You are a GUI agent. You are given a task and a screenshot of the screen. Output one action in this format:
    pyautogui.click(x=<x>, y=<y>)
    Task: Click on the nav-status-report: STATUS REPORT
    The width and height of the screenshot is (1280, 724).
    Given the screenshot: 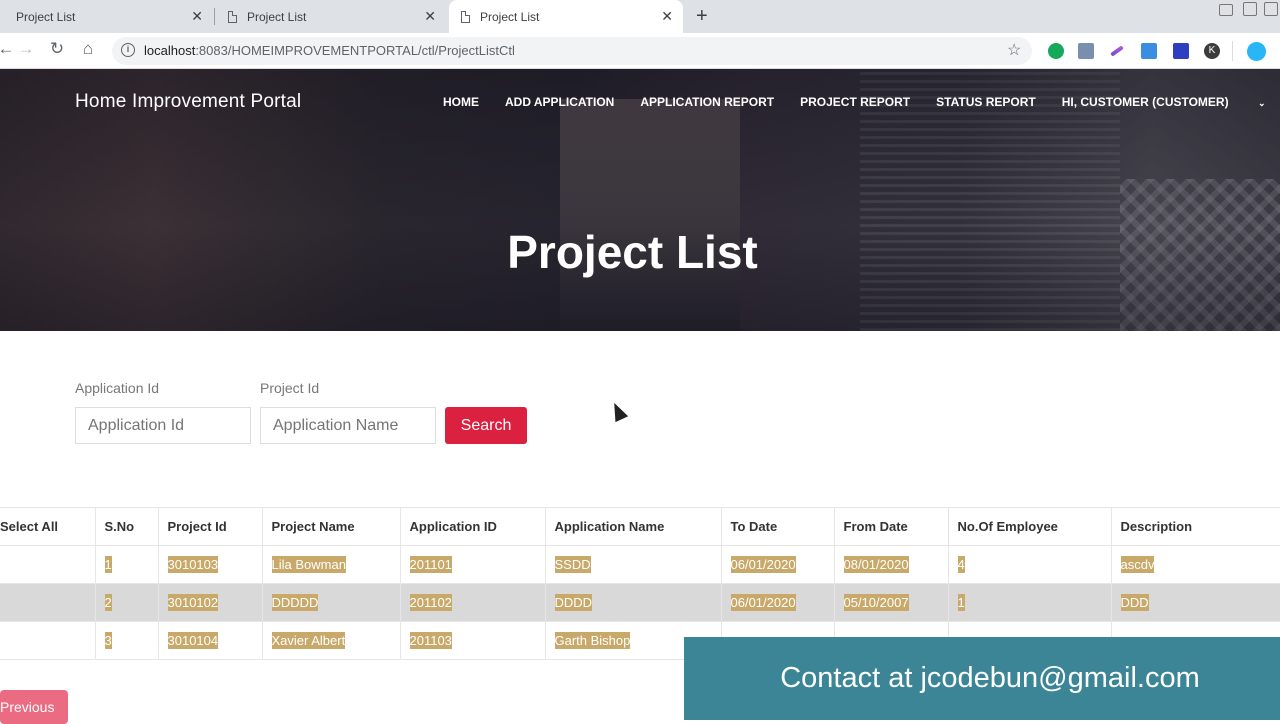 What is the action you would take?
    pyautogui.click(x=986, y=102)
    